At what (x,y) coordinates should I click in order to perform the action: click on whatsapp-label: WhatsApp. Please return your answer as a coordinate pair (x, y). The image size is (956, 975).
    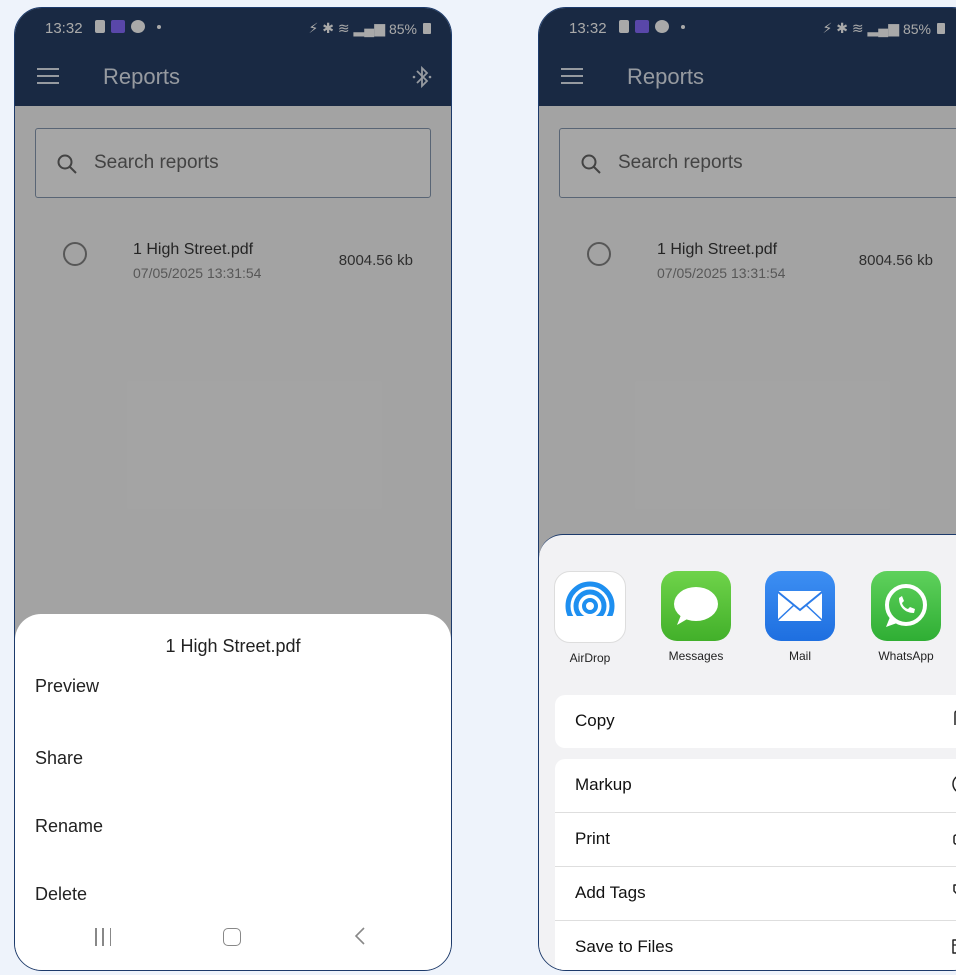
    Looking at the image, I should click on (906, 656).